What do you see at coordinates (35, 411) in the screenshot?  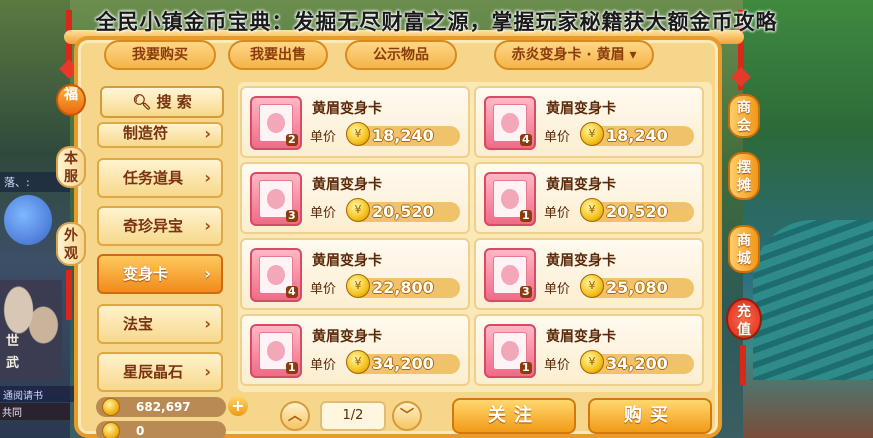 I see `chat-text: 共同` at bounding box center [35, 411].